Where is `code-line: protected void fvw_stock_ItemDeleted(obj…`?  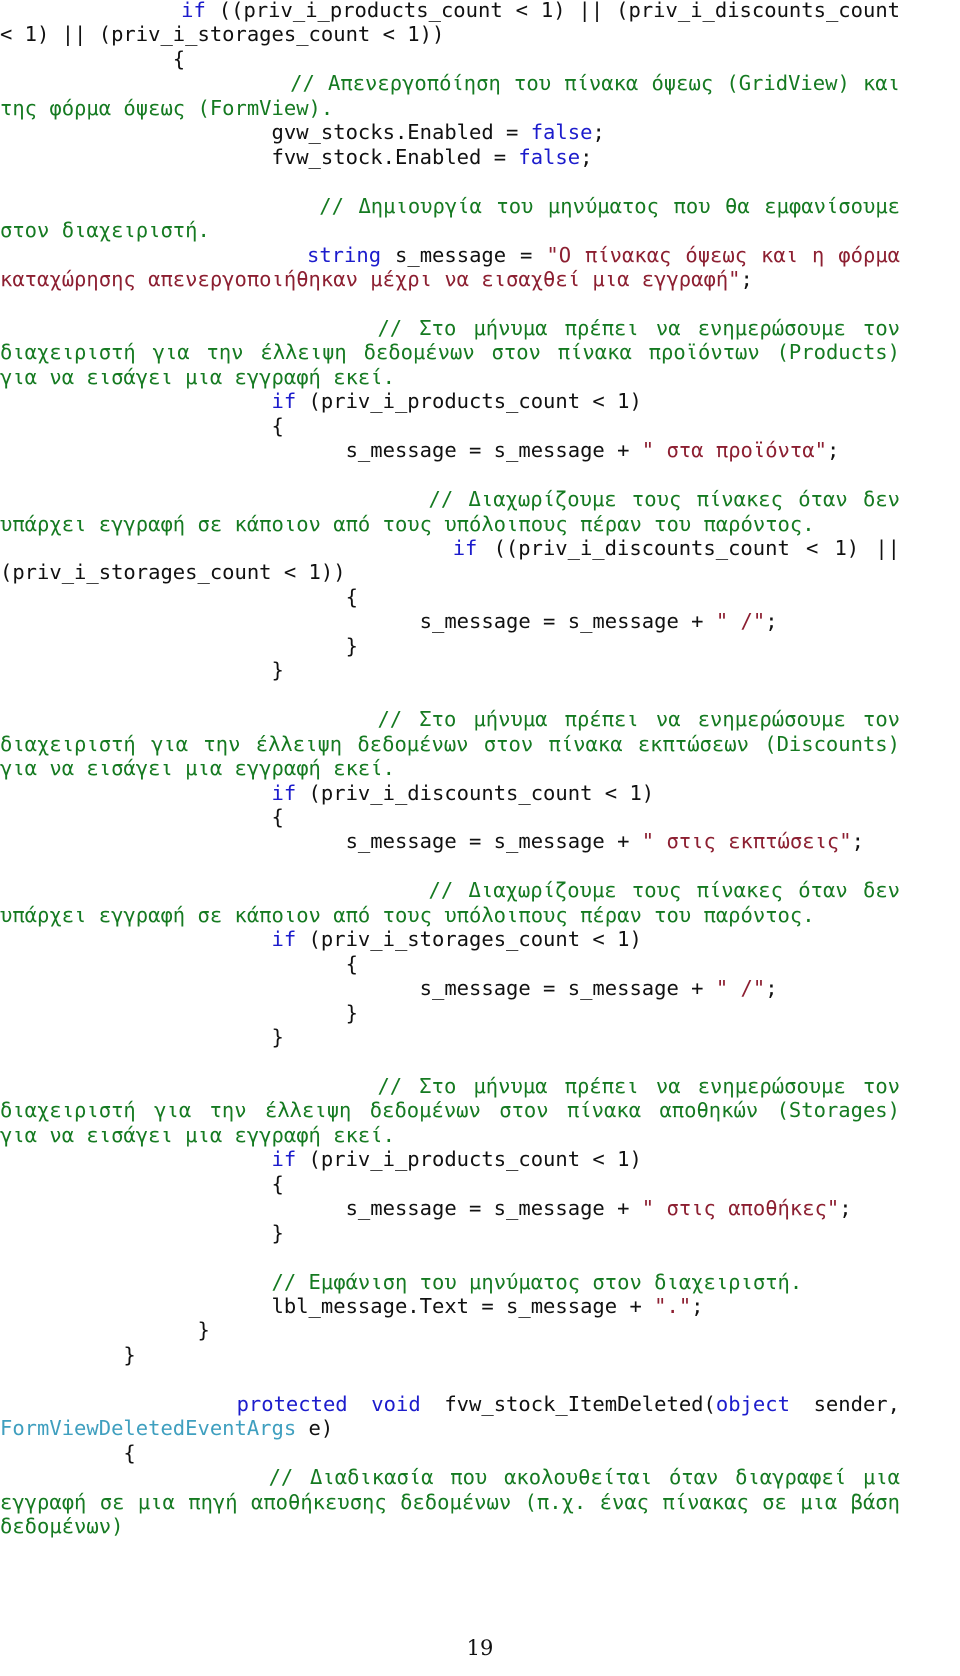
code-line: protected void fvw_stock_ItemDeleted(obj… is located at coordinates (450, 1416).